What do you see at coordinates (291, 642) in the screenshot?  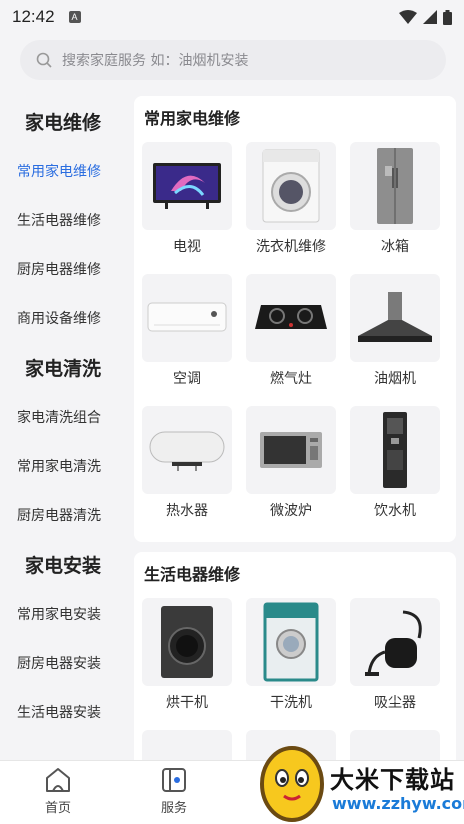 I see `dry-cleaner-icon` at bounding box center [291, 642].